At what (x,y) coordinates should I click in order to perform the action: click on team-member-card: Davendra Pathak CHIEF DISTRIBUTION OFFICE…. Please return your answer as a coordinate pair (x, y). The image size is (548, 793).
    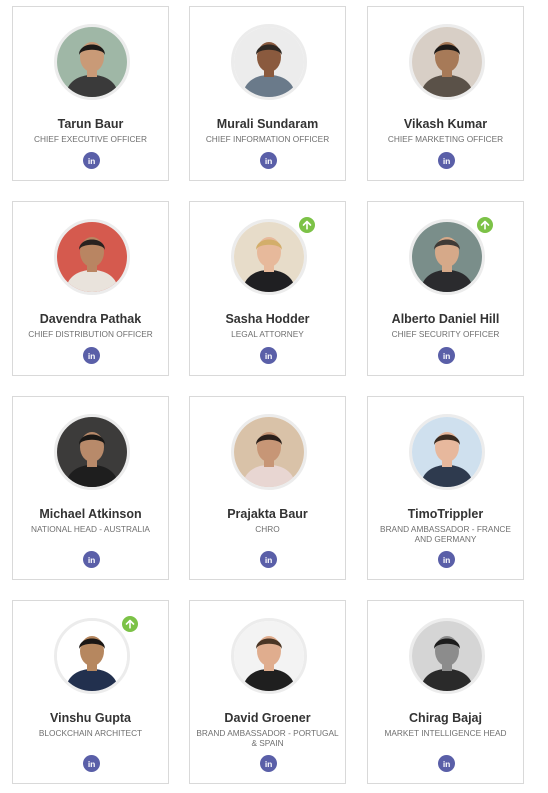
    Looking at the image, I should click on (90, 288).